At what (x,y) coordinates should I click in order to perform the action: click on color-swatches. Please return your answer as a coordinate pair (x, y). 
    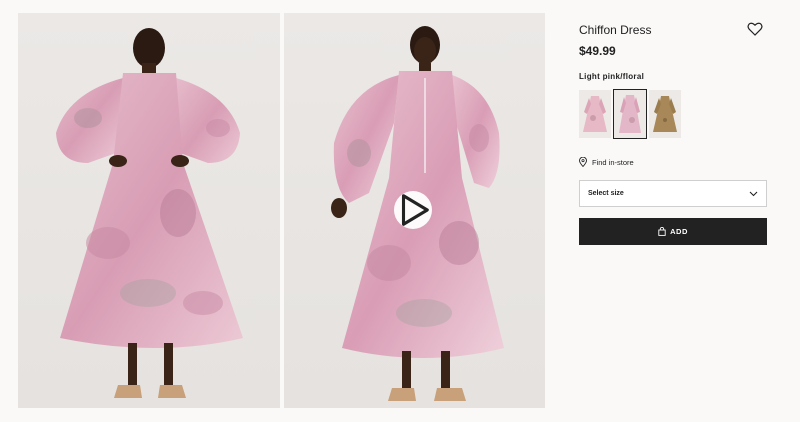
    Looking at the image, I should click on (630, 114).